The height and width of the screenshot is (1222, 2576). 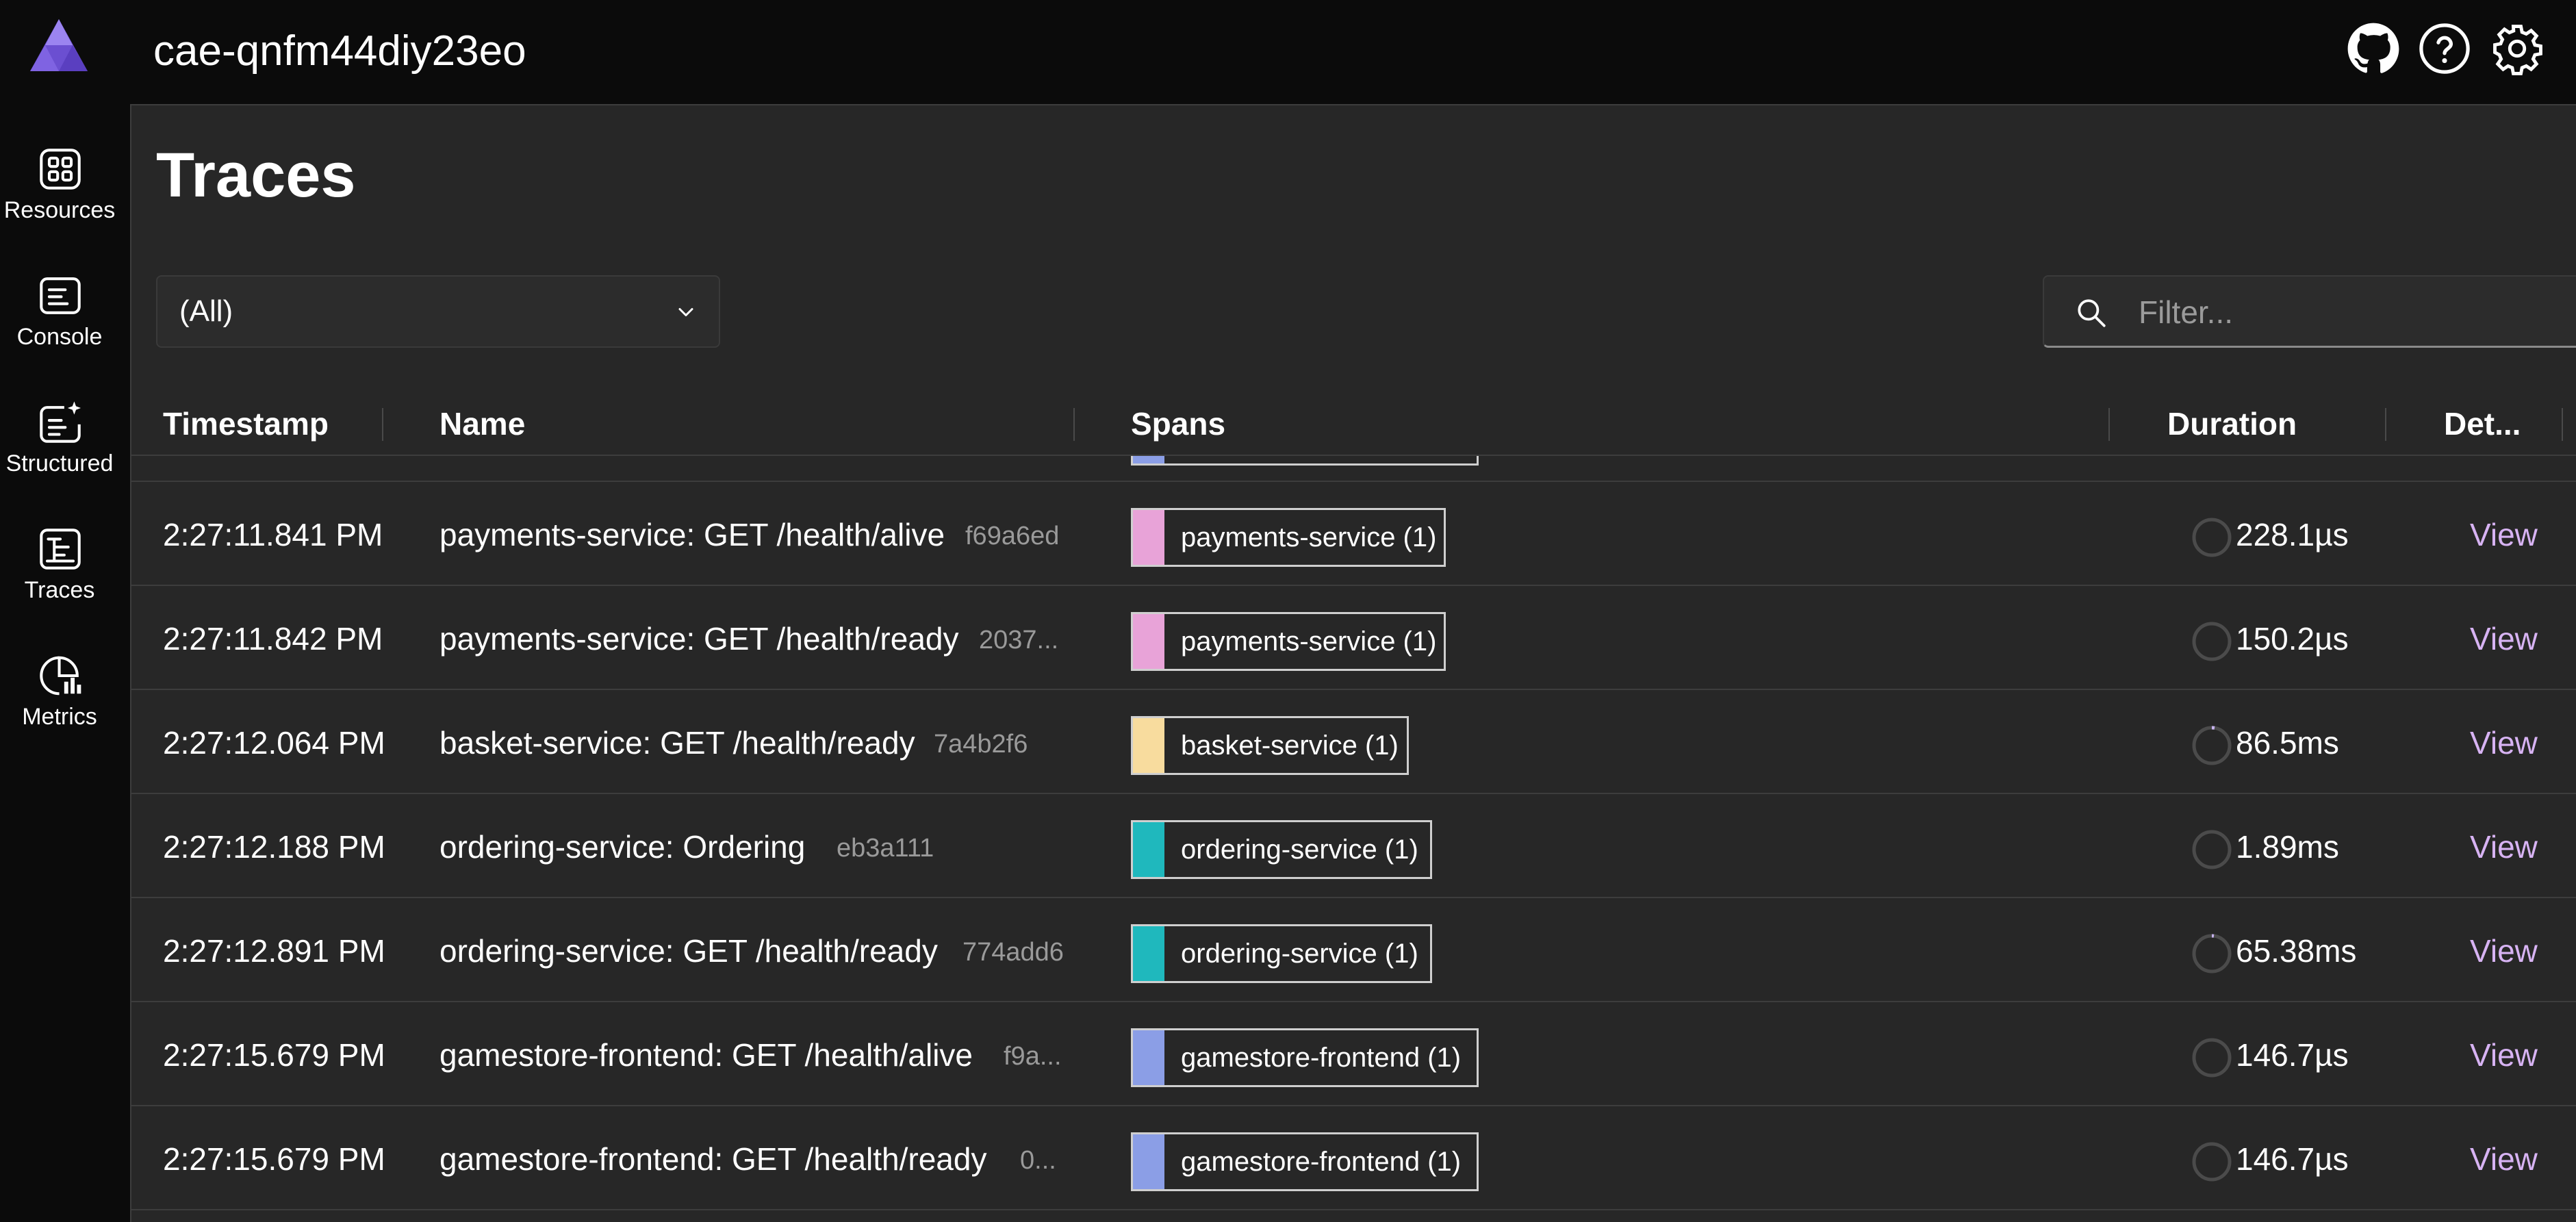 I want to click on settings-icon, so click(x=2517, y=48).